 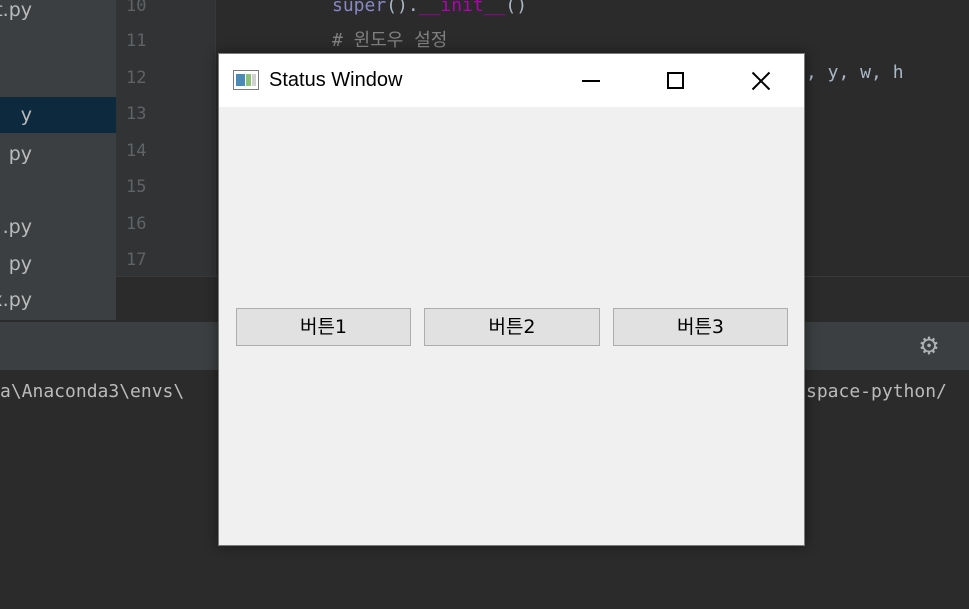 I want to click on line-number: 14, so click(x=136, y=151).